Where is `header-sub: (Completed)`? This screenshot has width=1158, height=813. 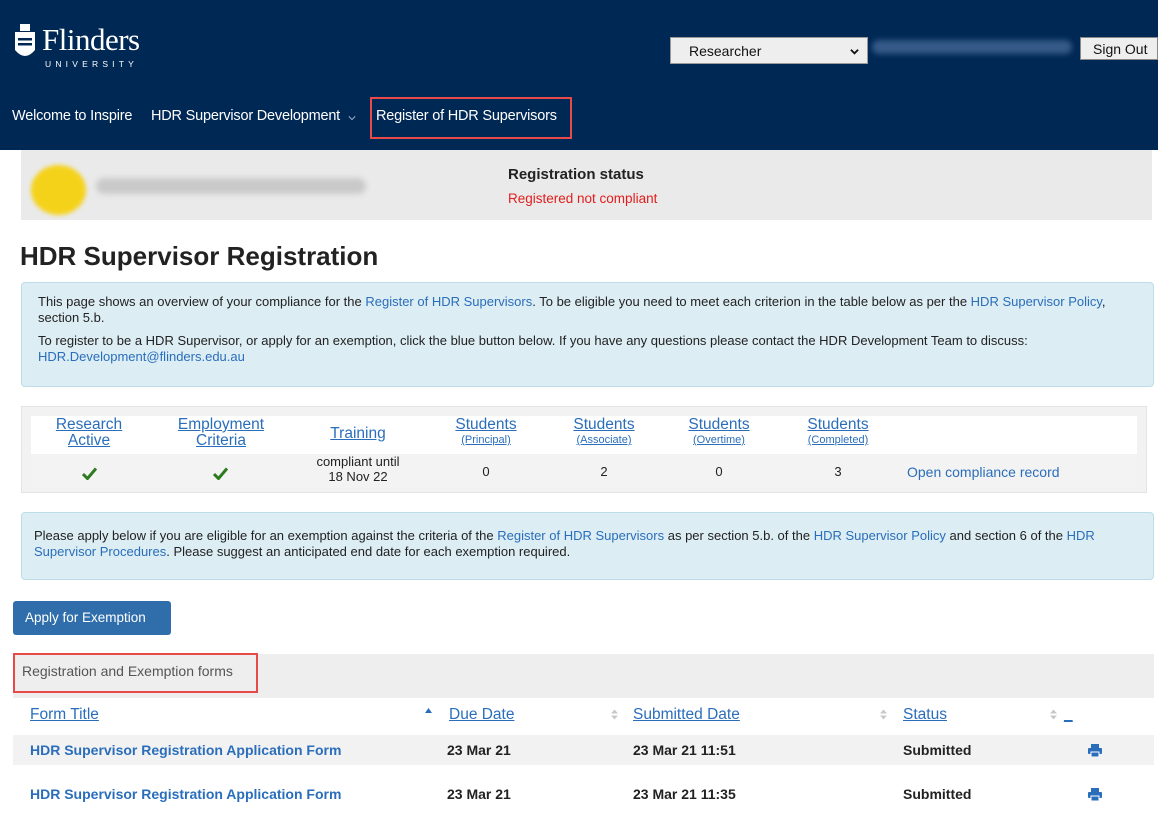
header-sub: (Completed) is located at coordinates (838, 440).